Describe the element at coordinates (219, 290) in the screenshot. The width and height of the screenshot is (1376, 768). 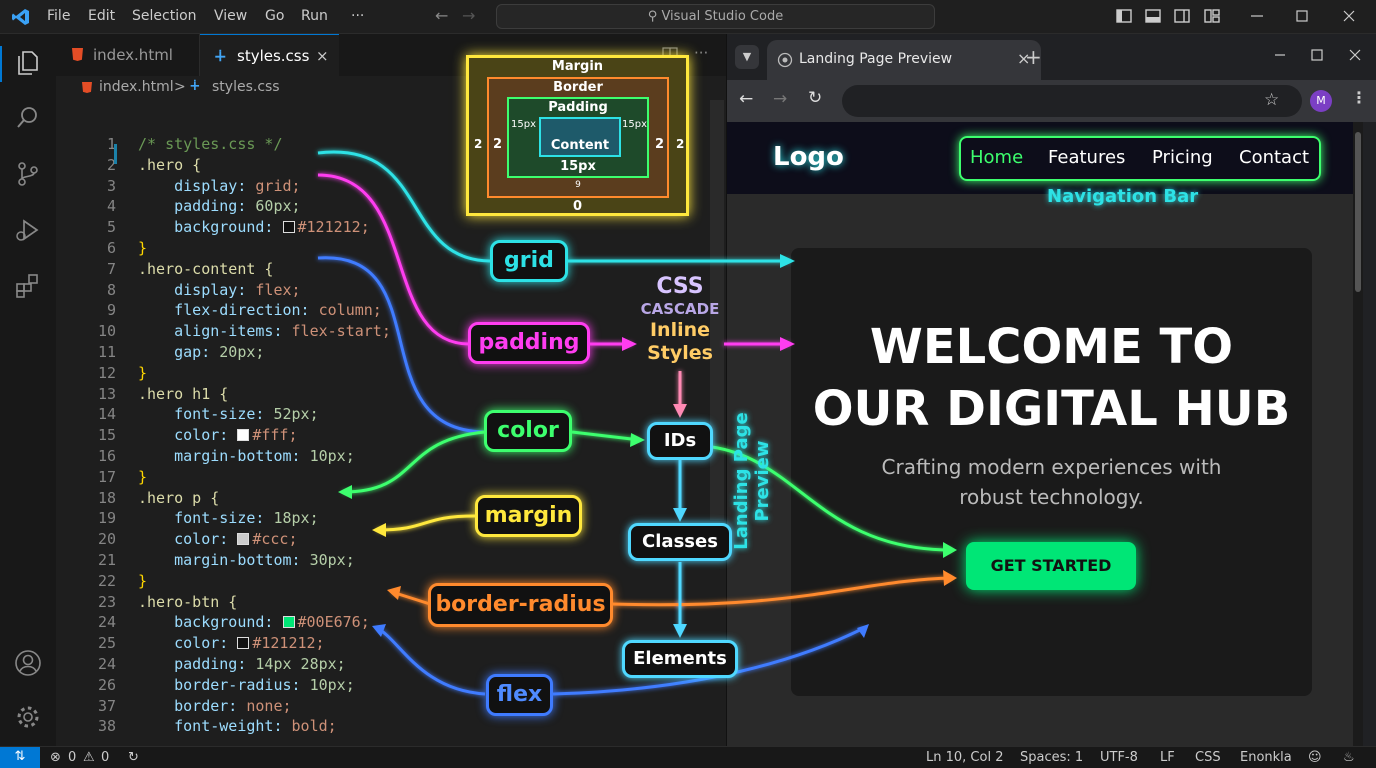
I see `code-line: display: flex;` at that location.